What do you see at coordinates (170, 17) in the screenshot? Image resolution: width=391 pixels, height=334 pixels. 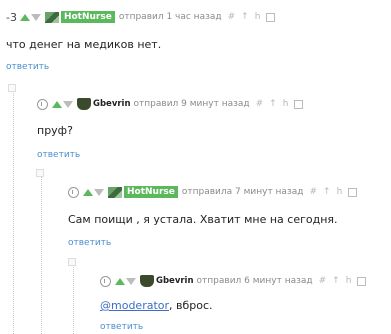 I see `comment-meta: отправил 1 час назад` at bounding box center [170, 17].